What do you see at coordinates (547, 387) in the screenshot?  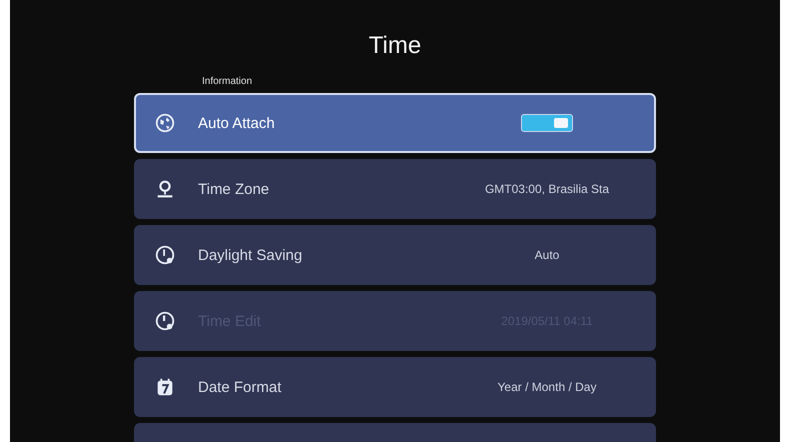 I see `setting-value: Year / Month / Day` at bounding box center [547, 387].